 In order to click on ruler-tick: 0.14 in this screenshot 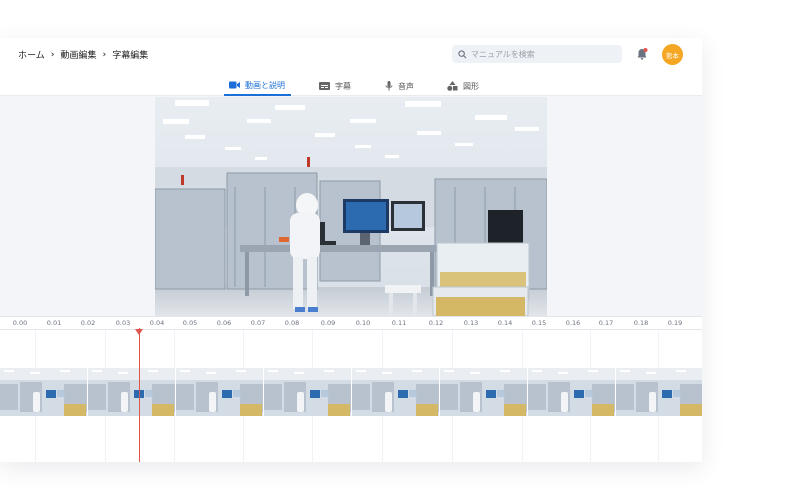, I will do `click(505, 323)`.